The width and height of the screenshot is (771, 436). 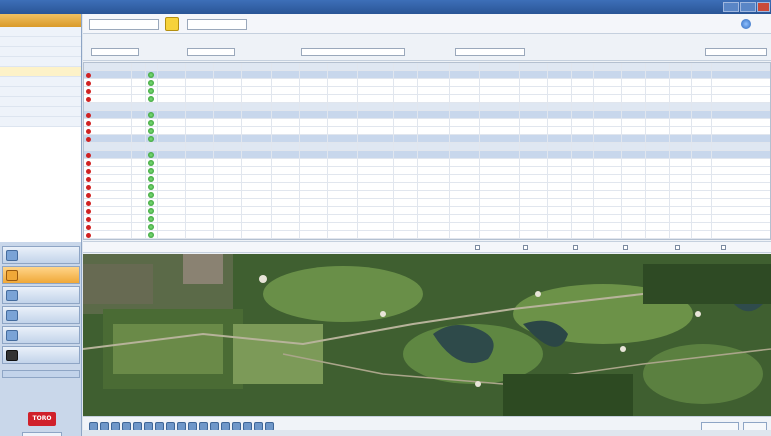 I want to click on sidebar-expand-bar, so click(x=41, y=374).